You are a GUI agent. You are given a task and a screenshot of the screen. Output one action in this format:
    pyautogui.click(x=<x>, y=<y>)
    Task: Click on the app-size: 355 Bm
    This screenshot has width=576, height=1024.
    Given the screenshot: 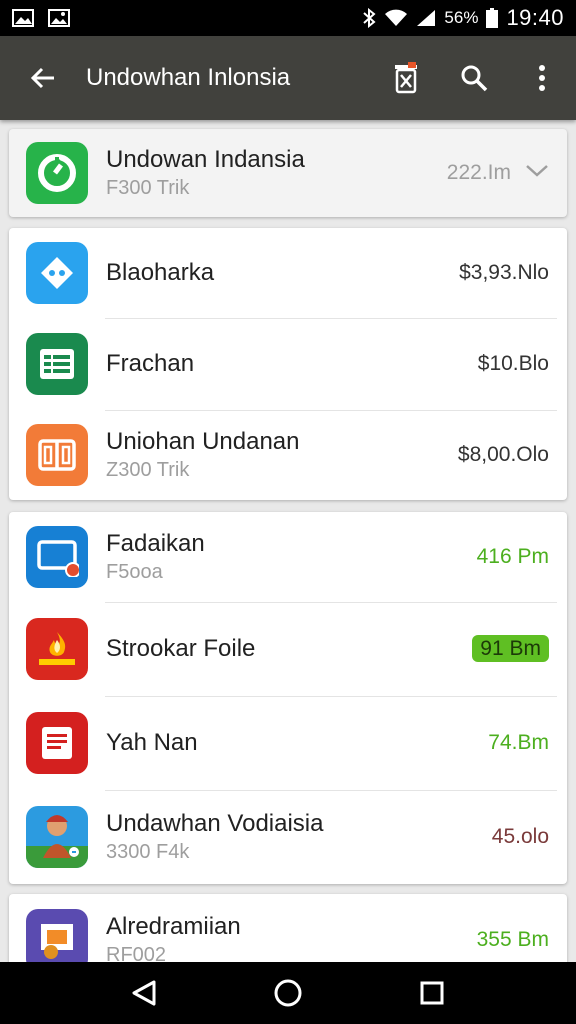 What is the action you would take?
    pyautogui.click(x=512, y=939)
    